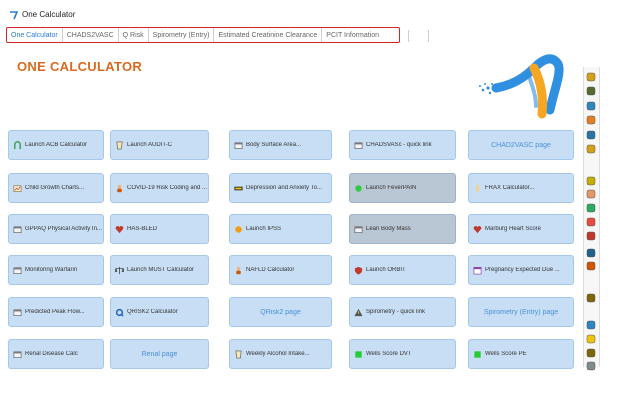  What do you see at coordinates (159, 229) in the screenshot?
I see `launch-button-has-bled: HAS-BLED` at bounding box center [159, 229].